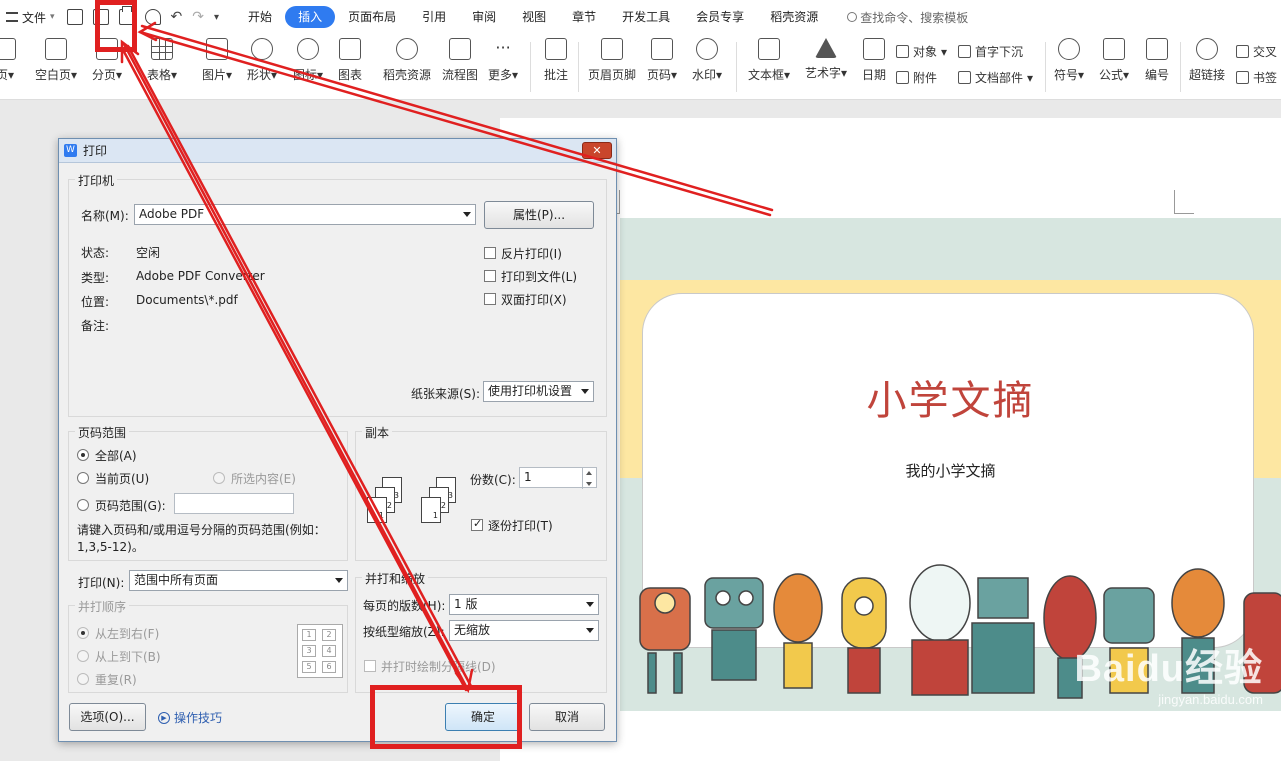 This screenshot has width=1281, height=761. Describe the element at coordinates (95, 278) in the screenshot. I see `type-label: 类型:` at that location.